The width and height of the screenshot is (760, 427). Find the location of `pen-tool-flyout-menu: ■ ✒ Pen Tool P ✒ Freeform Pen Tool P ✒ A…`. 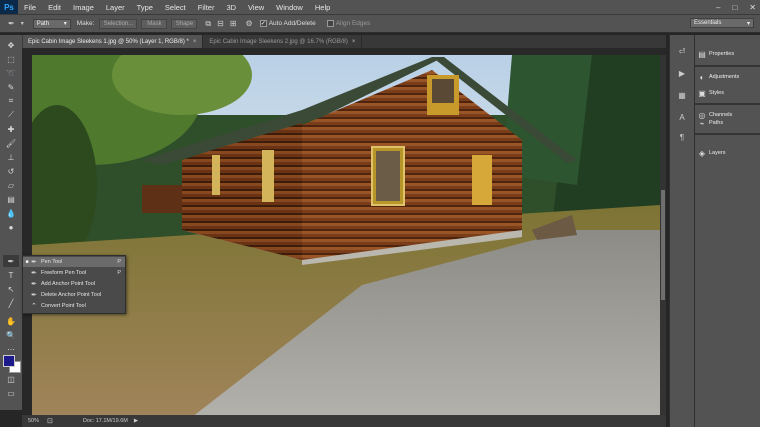

pen-tool-flyout-menu: ■ ✒ Pen Tool P ✒ Freeform Pen Tool P ✒ A… is located at coordinates (74, 284).